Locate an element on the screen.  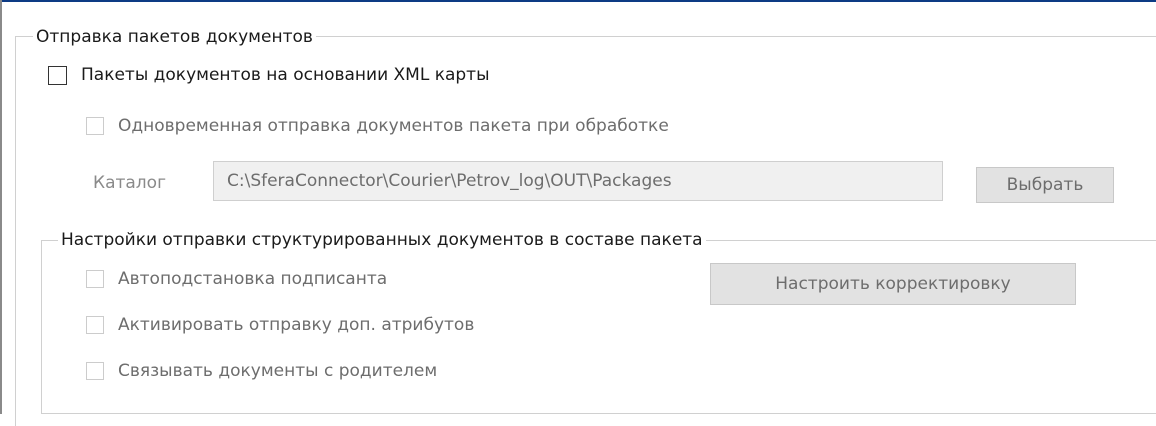
extra-attributes-checkbox is located at coordinates (95, 325).